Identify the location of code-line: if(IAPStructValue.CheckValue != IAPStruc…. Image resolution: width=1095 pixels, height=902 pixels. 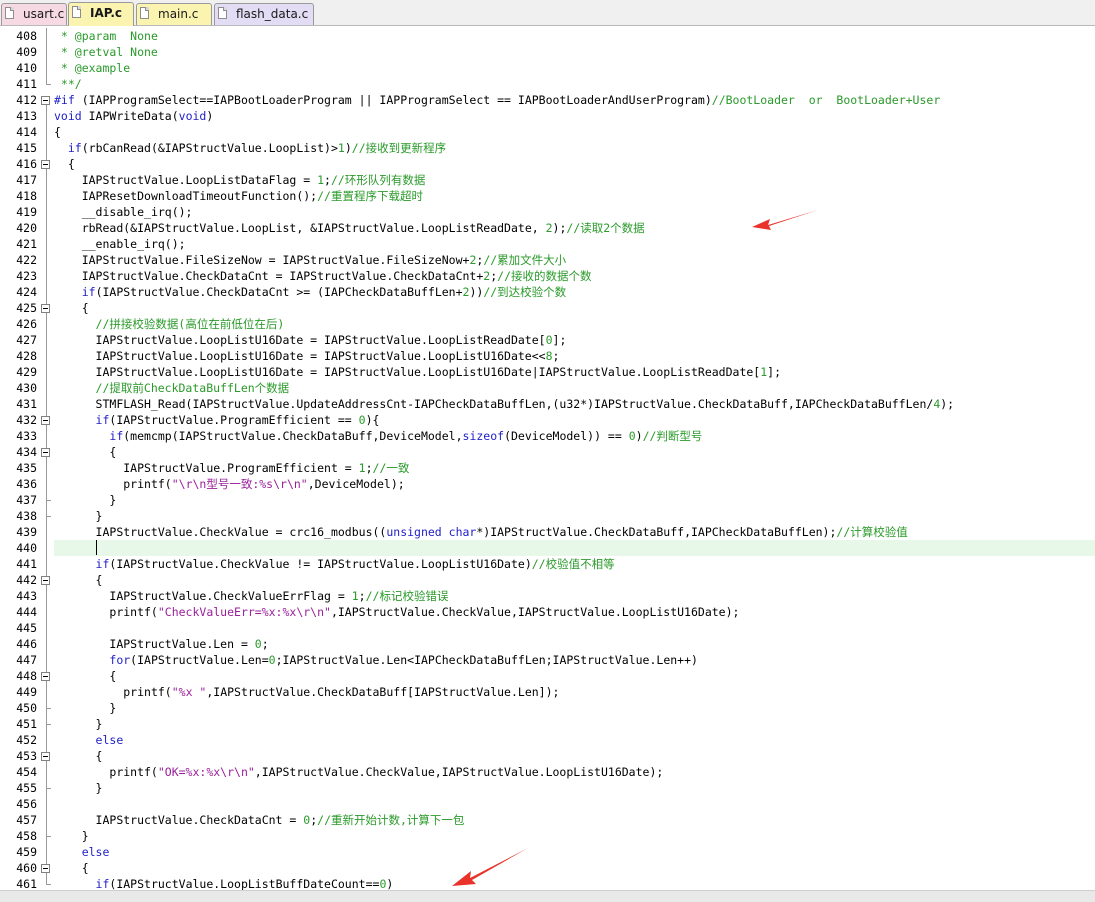
(574, 564).